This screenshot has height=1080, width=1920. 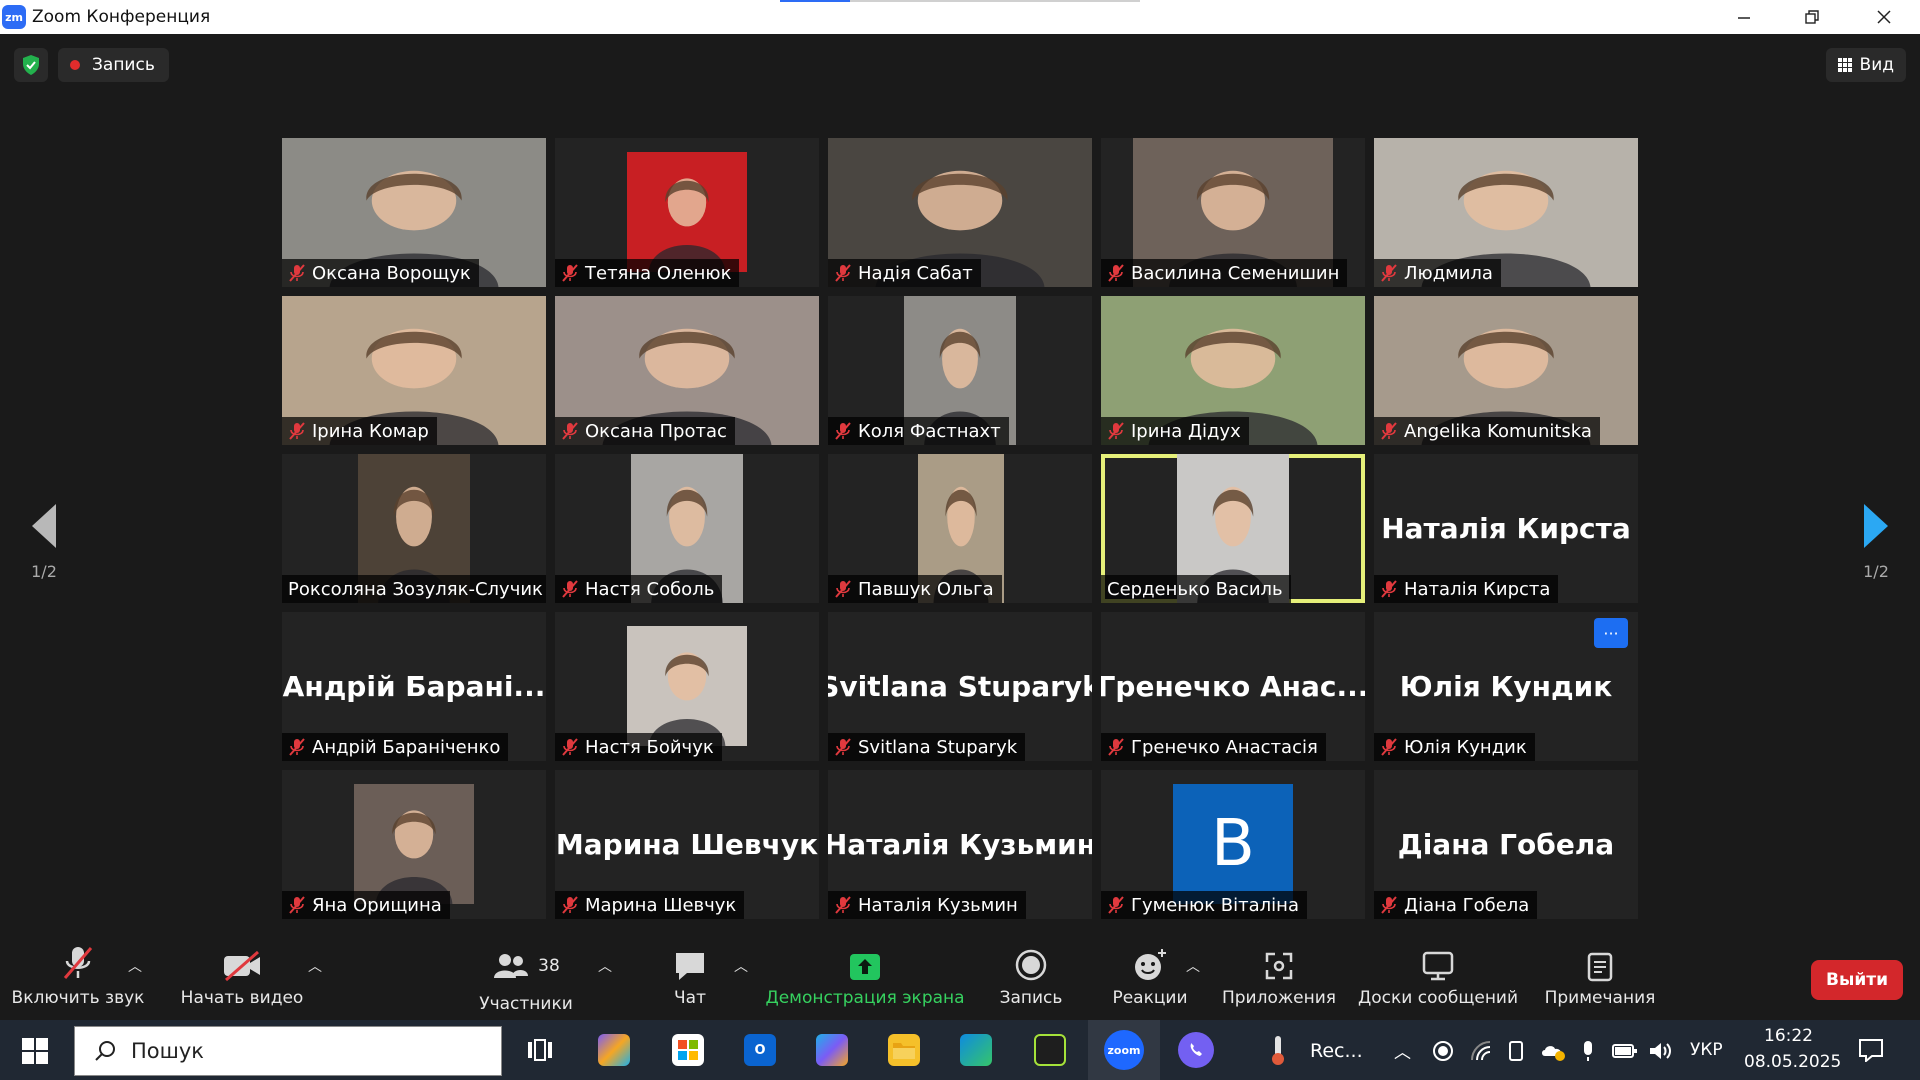 What do you see at coordinates (1588, 1053) in the screenshot?
I see `microphone-tray-icon` at bounding box center [1588, 1053].